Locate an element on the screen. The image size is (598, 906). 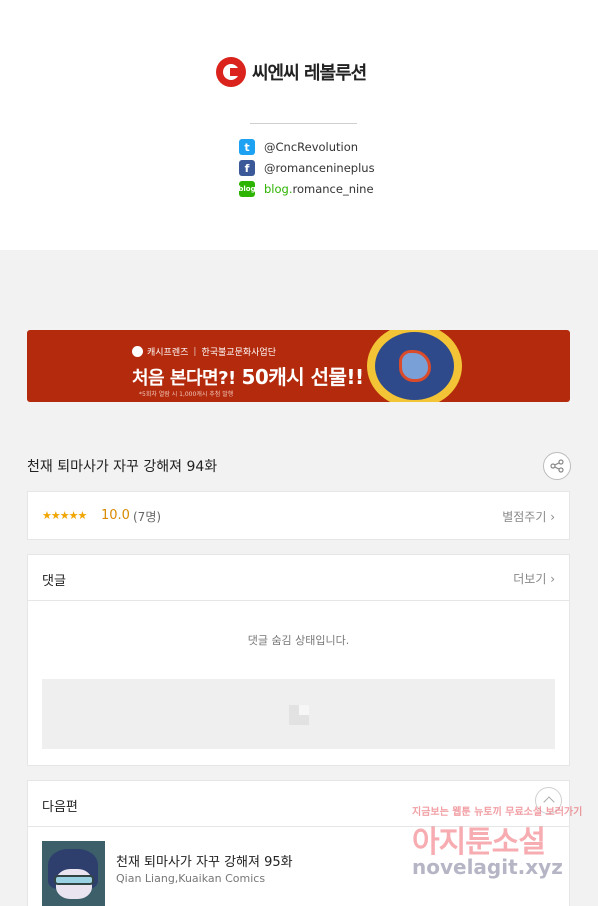
banner-headline-prefix: 처음 본다면?! is located at coordinates (184, 378).